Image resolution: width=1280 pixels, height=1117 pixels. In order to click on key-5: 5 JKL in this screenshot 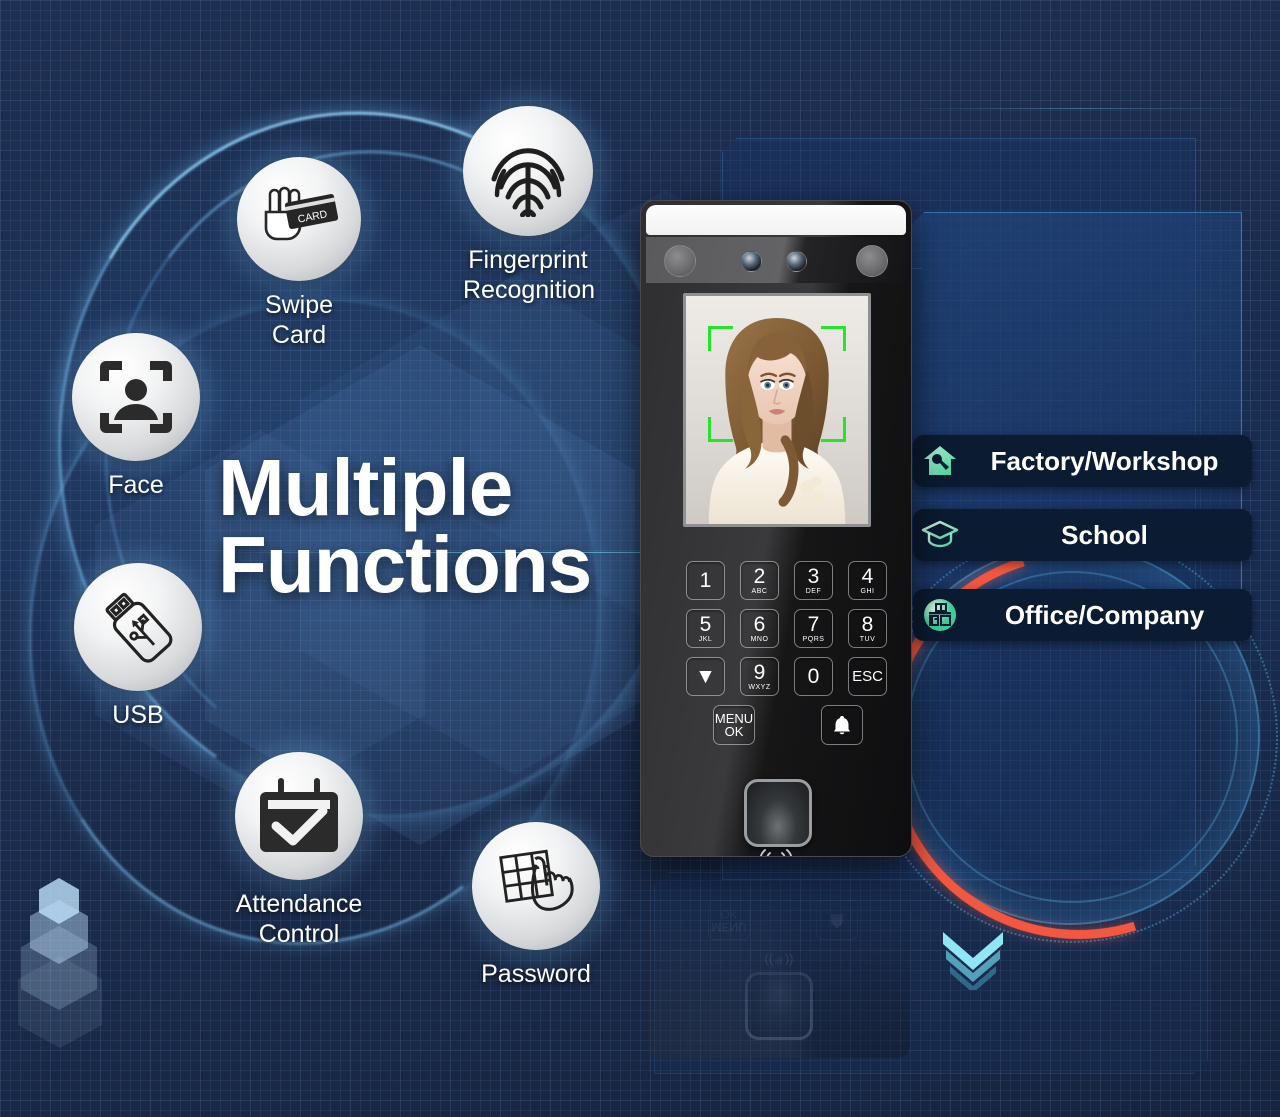, I will do `click(705, 628)`.